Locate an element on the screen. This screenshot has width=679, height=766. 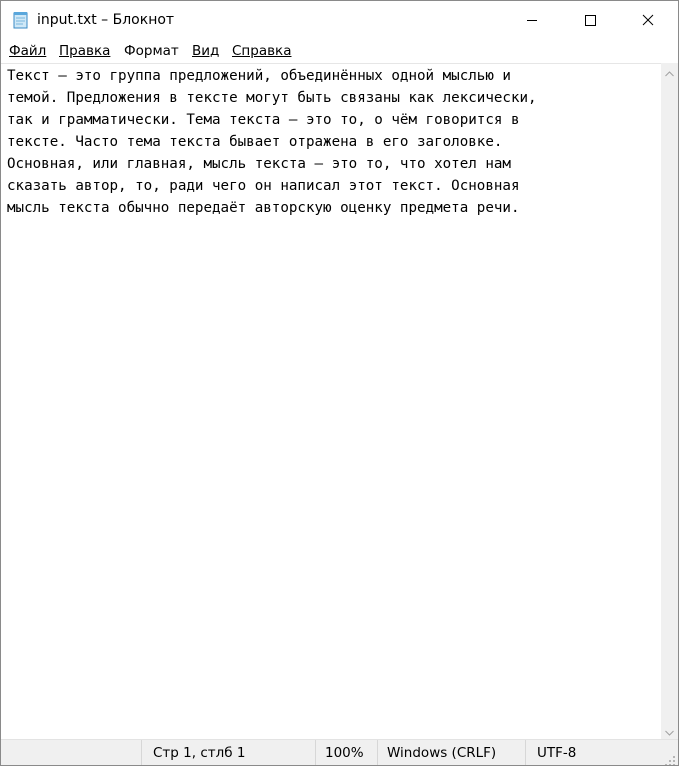
minimize-button is located at coordinates (532, 20).